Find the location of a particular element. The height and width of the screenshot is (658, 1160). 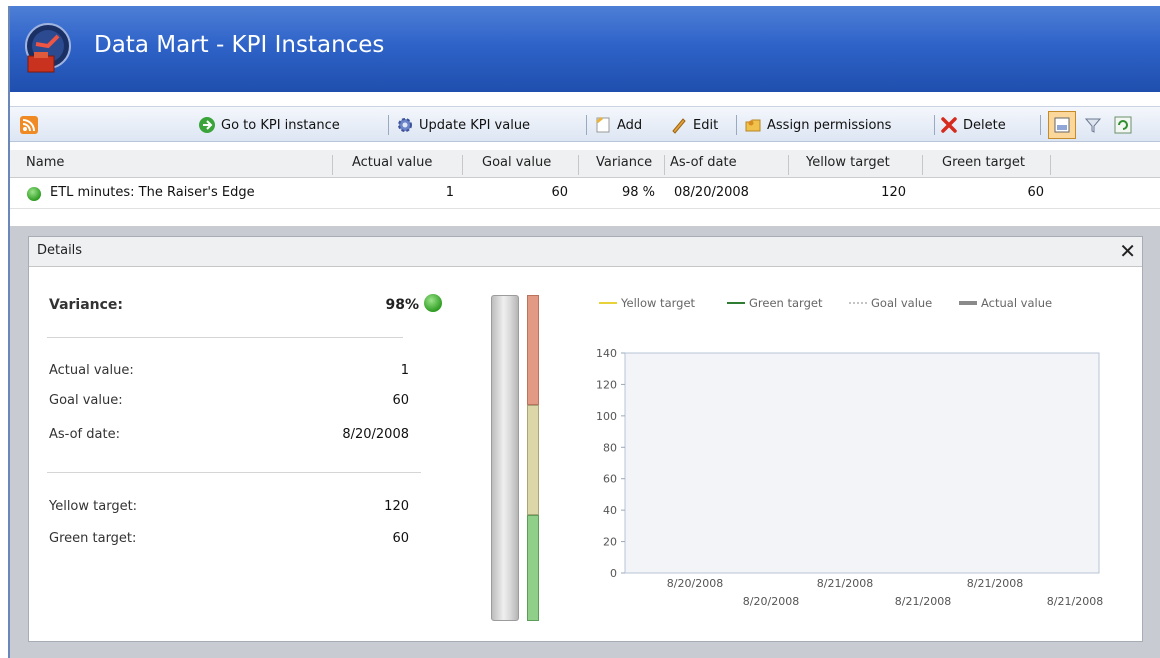

close-icon: ✕ is located at coordinates (1127, 251).